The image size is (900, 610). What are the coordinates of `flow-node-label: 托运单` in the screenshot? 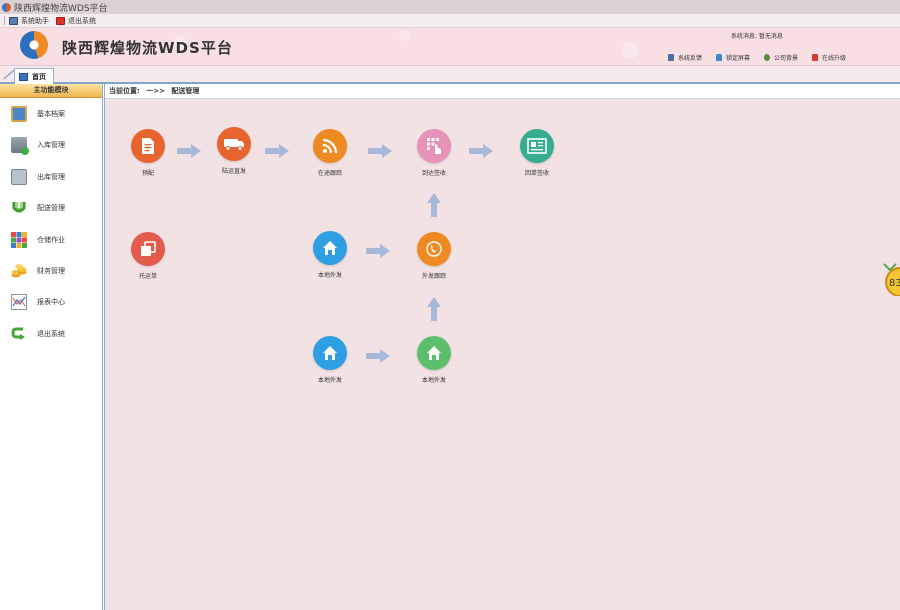 It's located at (147, 276).